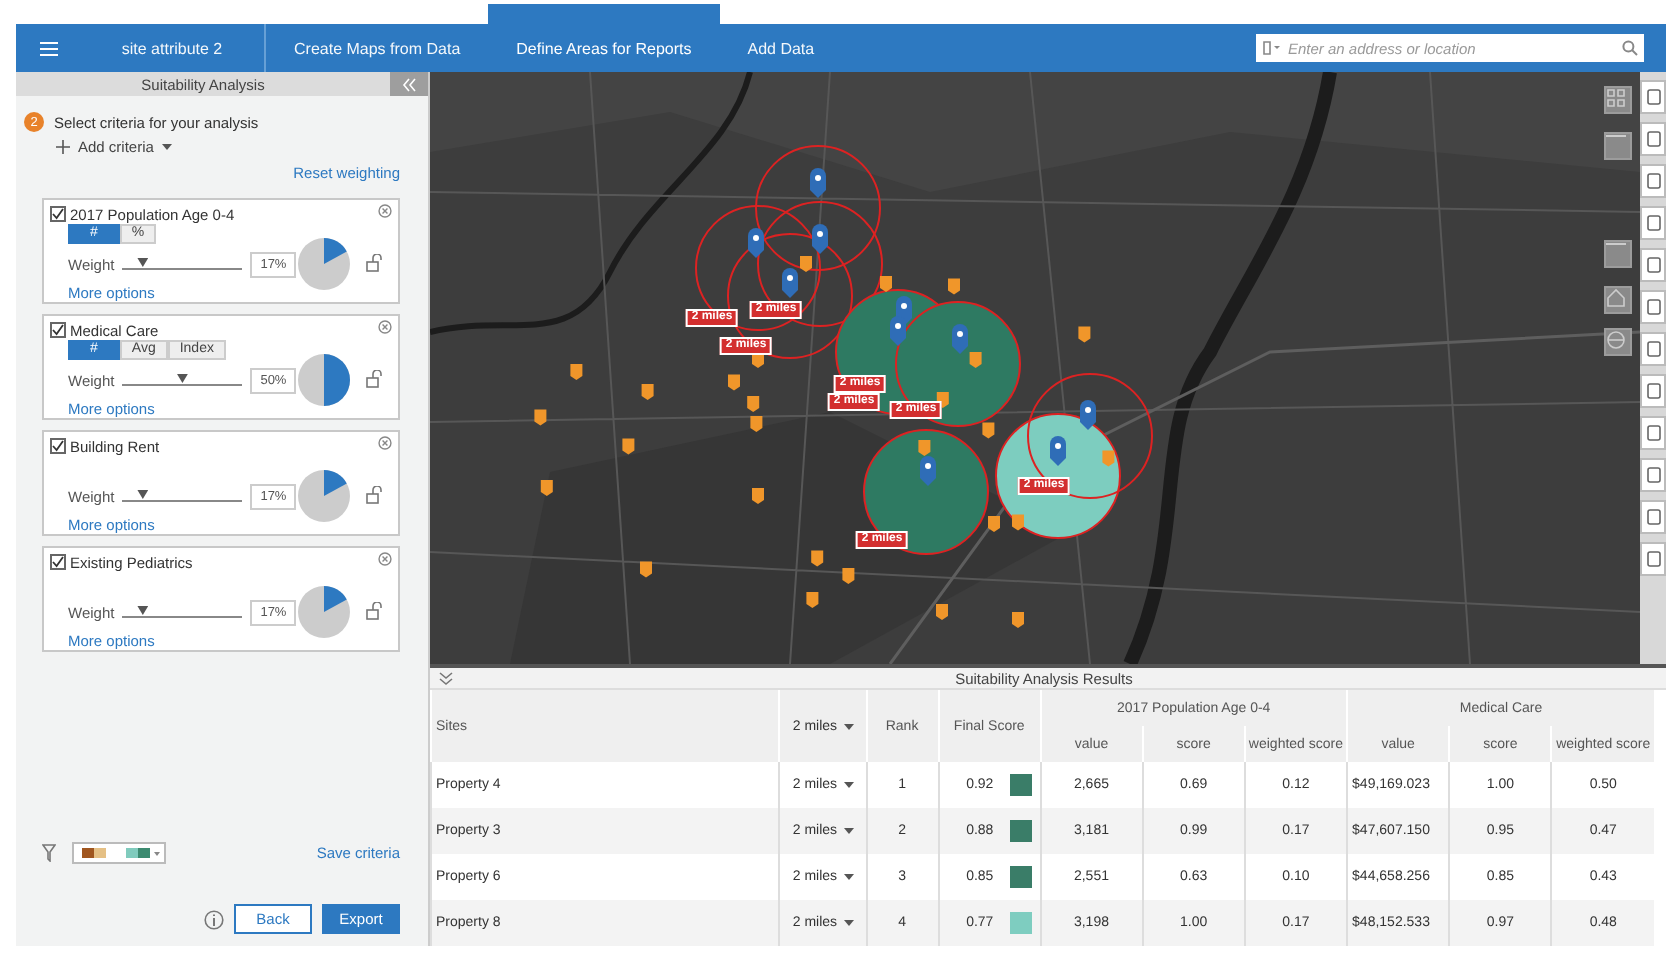 This screenshot has width=1666, height=970. Describe the element at coordinates (214, 919) in the screenshot. I see `info-icon` at that location.